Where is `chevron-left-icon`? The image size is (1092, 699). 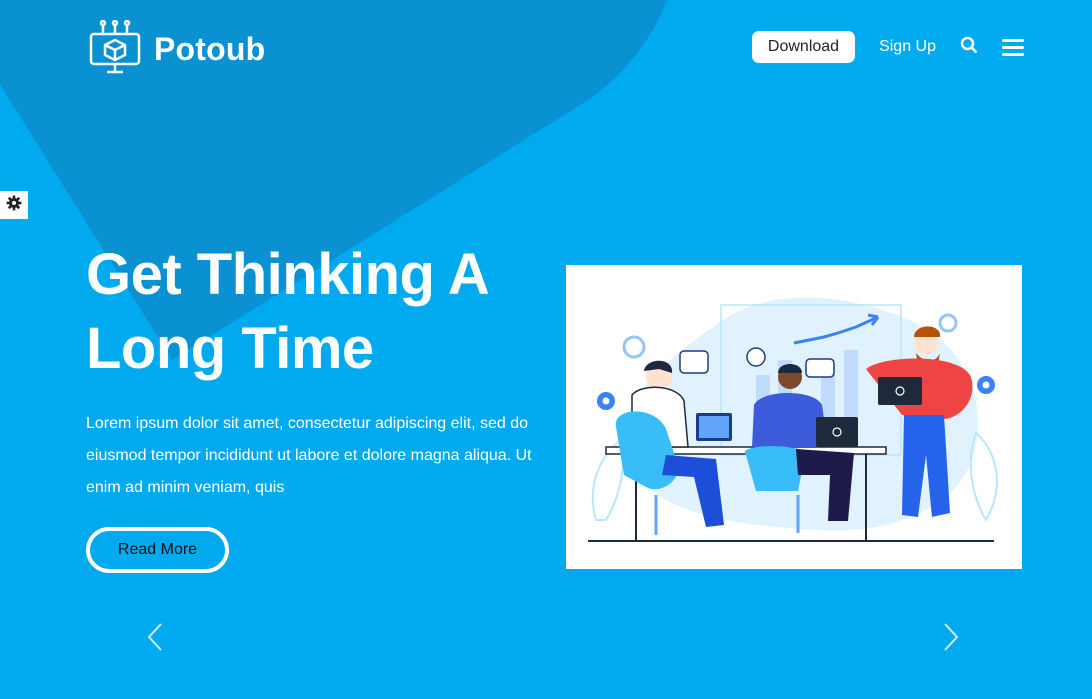
chevron-left-icon is located at coordinates (155, 639).